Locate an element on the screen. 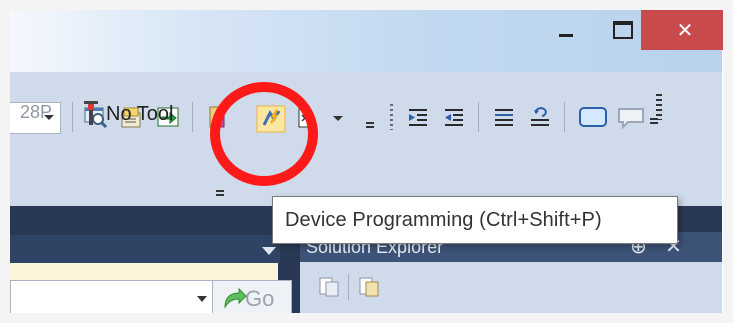  minimize-button is located at coordinates (565, 30).